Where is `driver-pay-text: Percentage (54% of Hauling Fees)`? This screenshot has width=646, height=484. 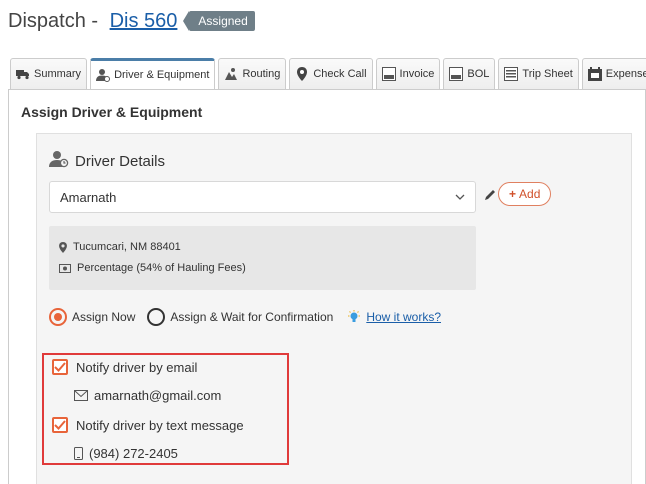
driver-pay-text: Percentage (54% of Hauling Fees) is located at coordinates (161, 268).